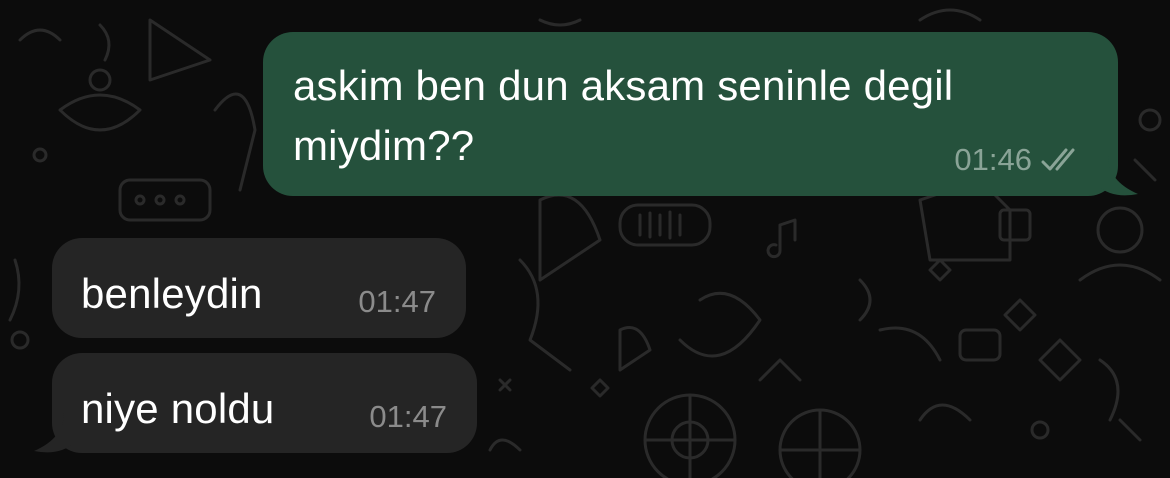 The height and width of the screenshot is (478, 1170). What do you see at coordinates (264, 403) in the screenshot?
I see `incoming-message-bubble: niye noldu 01:47` at bounding box center [264, 403].